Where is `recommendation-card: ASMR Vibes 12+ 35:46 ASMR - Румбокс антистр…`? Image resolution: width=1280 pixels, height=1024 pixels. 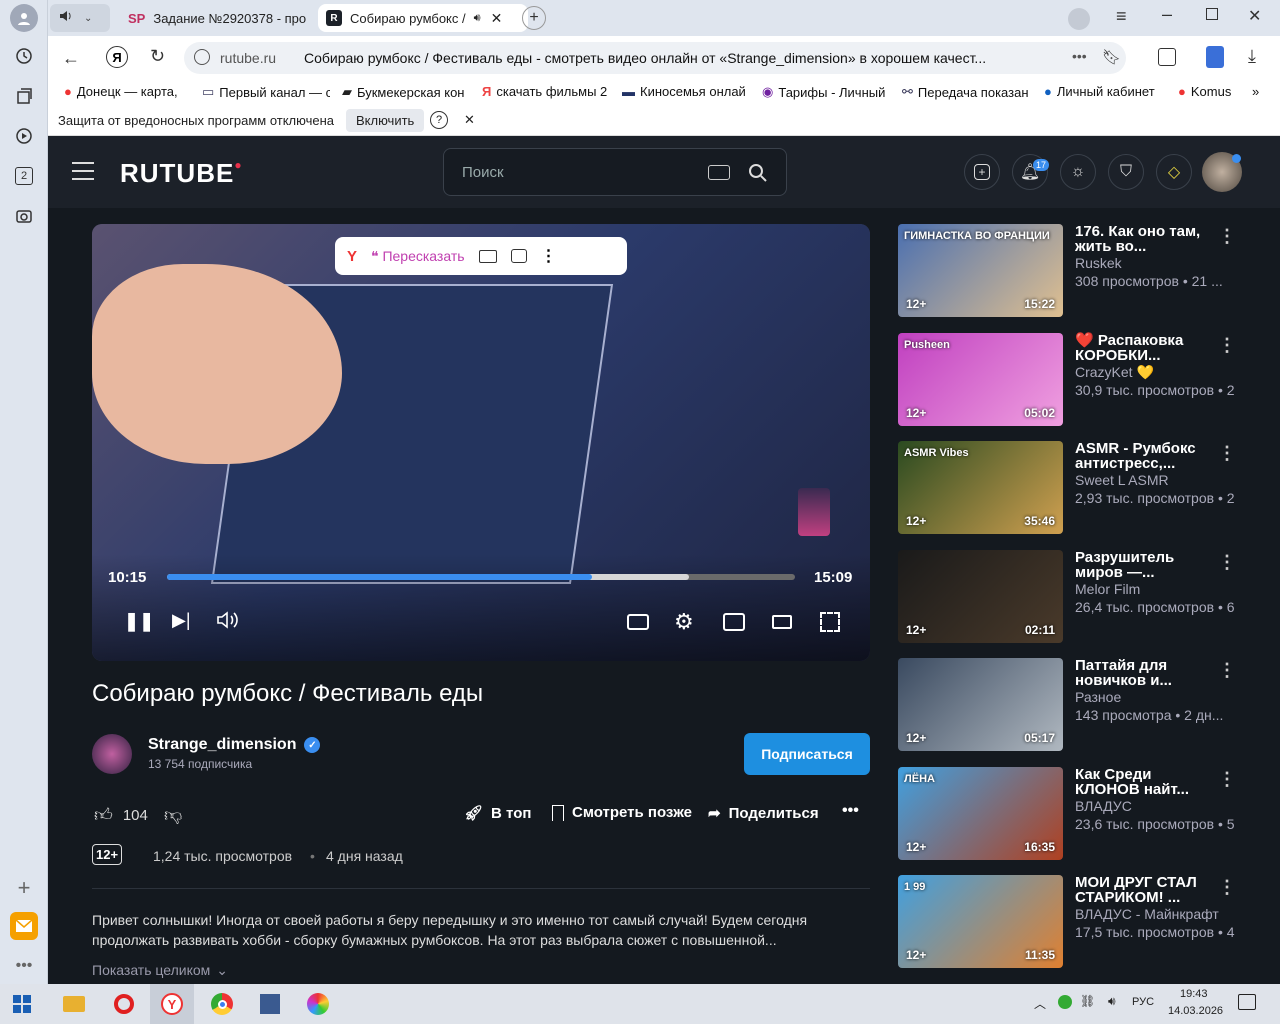 recommendation-card: ASMR Vibes 12+ 35:46 ASMR - Румбокс антистр… is located at coordinates (1088, 488).